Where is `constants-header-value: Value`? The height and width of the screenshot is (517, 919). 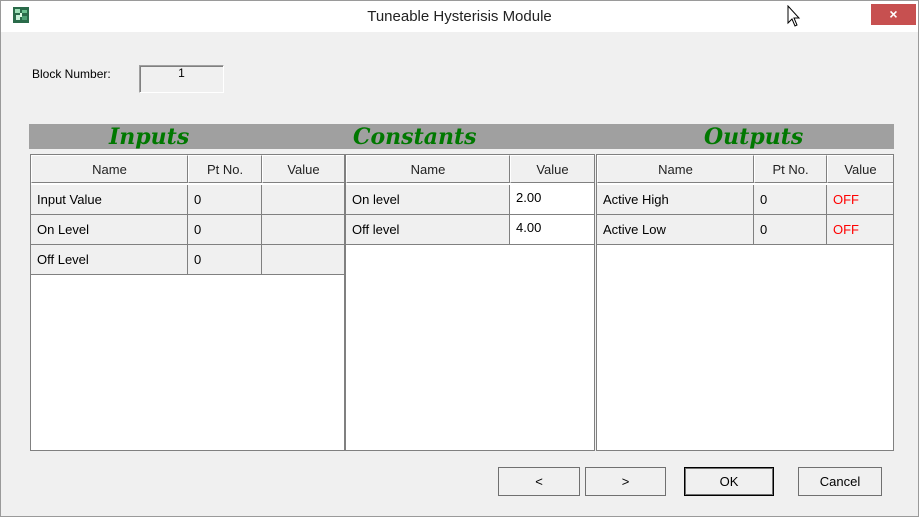
constants-header-value: Value is located at coordinates (552, 169).